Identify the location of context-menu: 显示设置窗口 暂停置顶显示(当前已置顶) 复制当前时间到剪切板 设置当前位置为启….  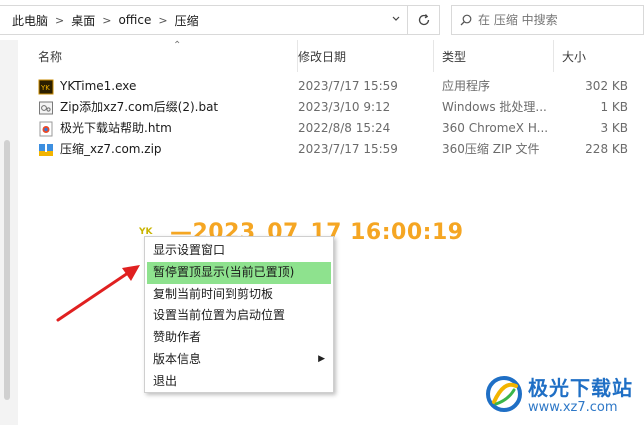
(239, 314).